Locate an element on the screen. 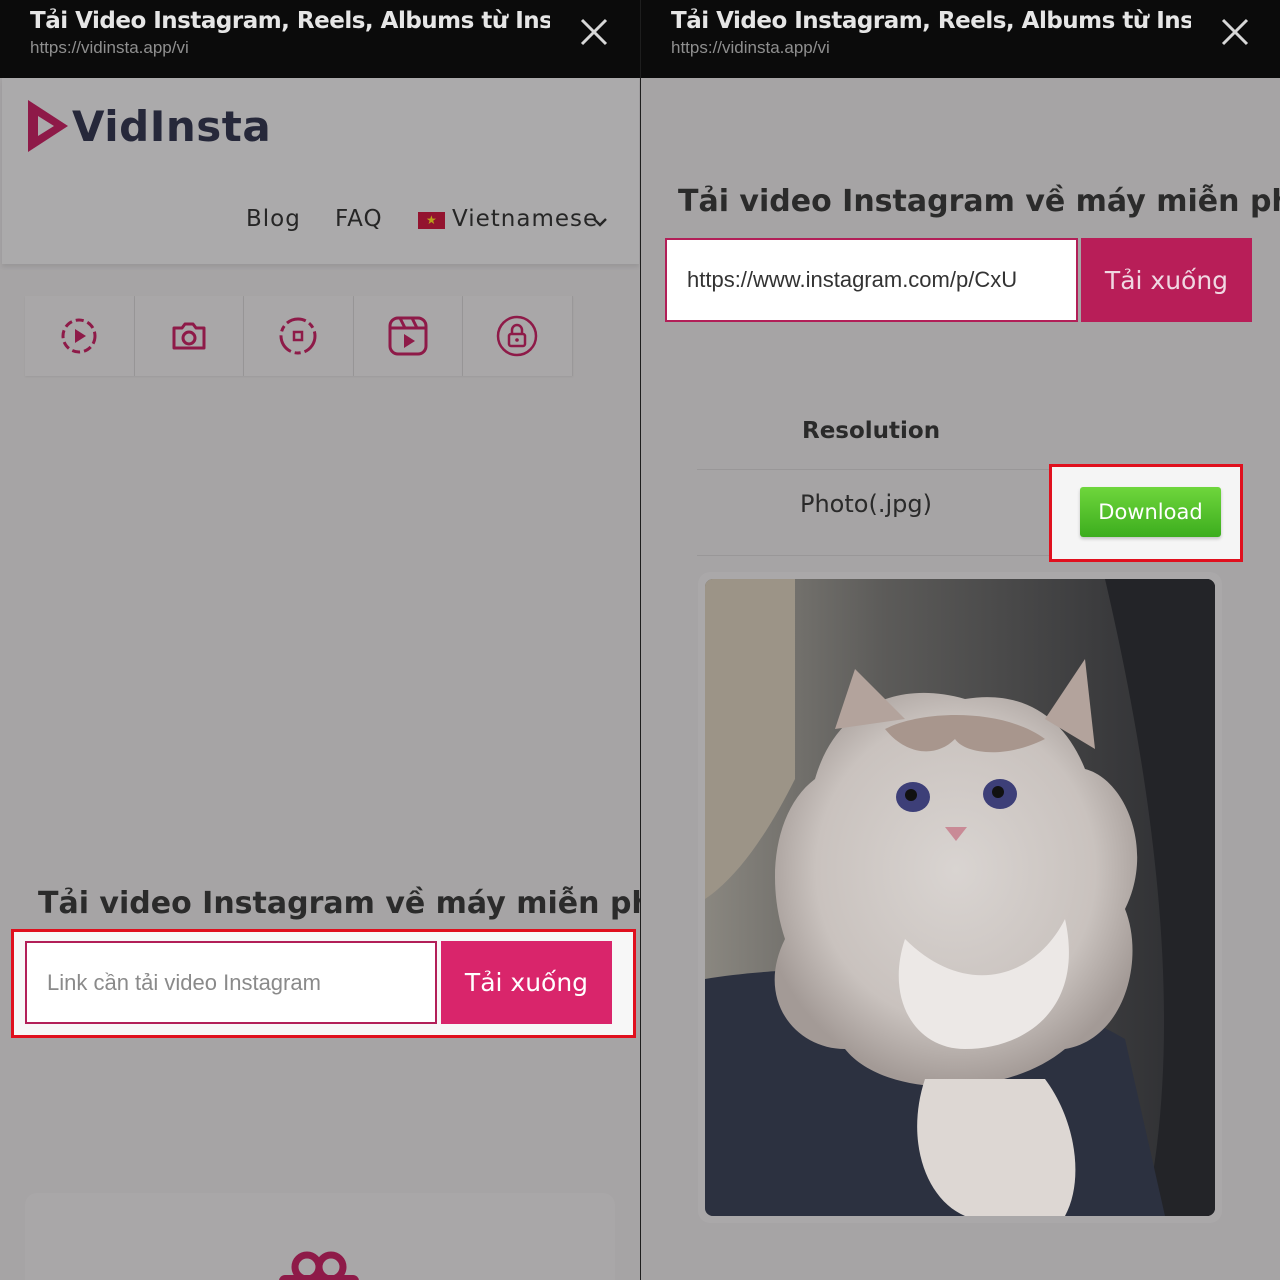  video-play-icon is located at coordinates (79, 336).